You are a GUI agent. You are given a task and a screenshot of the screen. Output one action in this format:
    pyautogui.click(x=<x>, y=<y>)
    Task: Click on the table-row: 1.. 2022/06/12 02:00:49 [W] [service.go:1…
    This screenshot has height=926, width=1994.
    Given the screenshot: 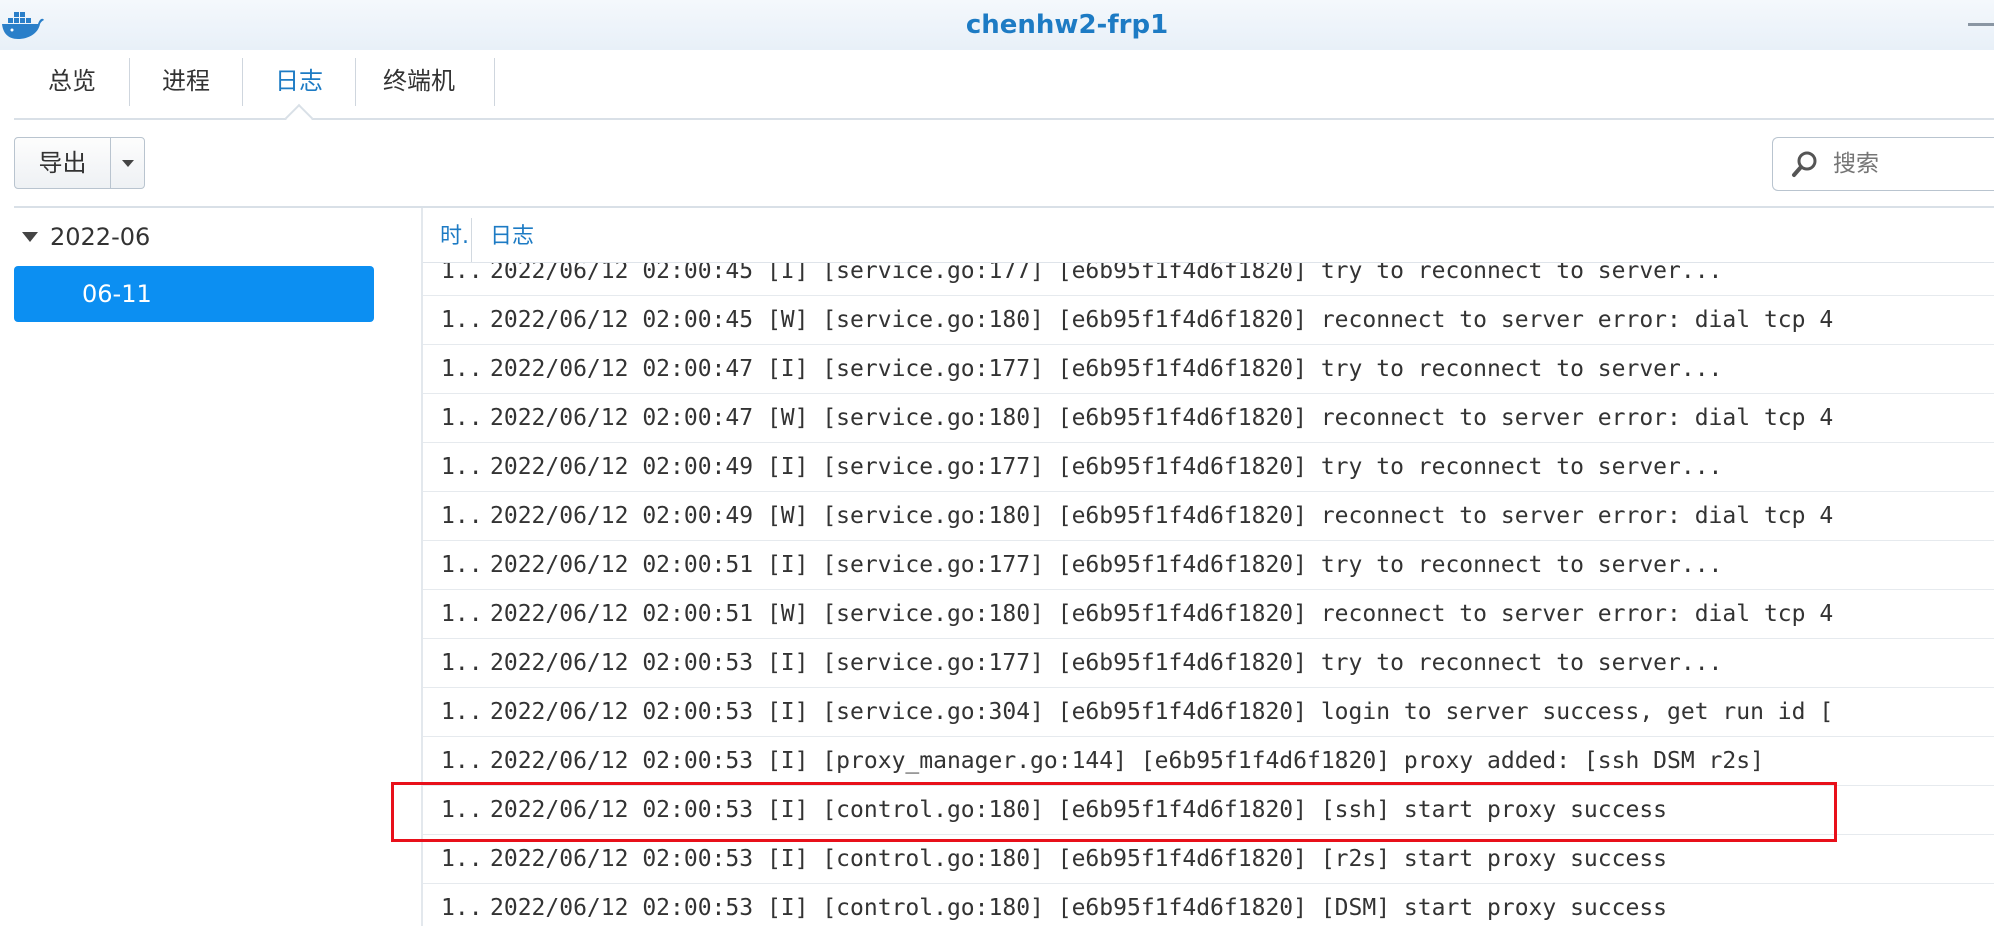 What is the action you would take?
    pyautogui.click(x=1208, y=516)
    